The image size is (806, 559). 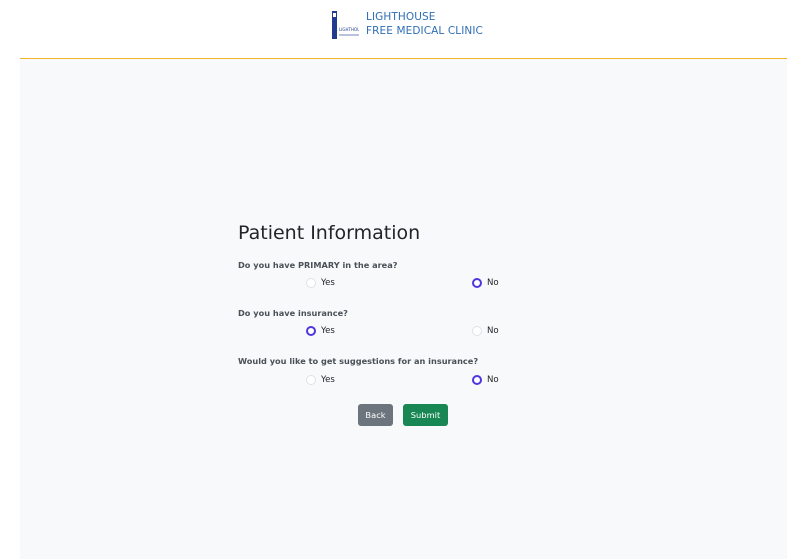 What do you see at coordinates (477, 283) in the screenshot?
I see `primary-no-radio` at bounding box center [477, 283].